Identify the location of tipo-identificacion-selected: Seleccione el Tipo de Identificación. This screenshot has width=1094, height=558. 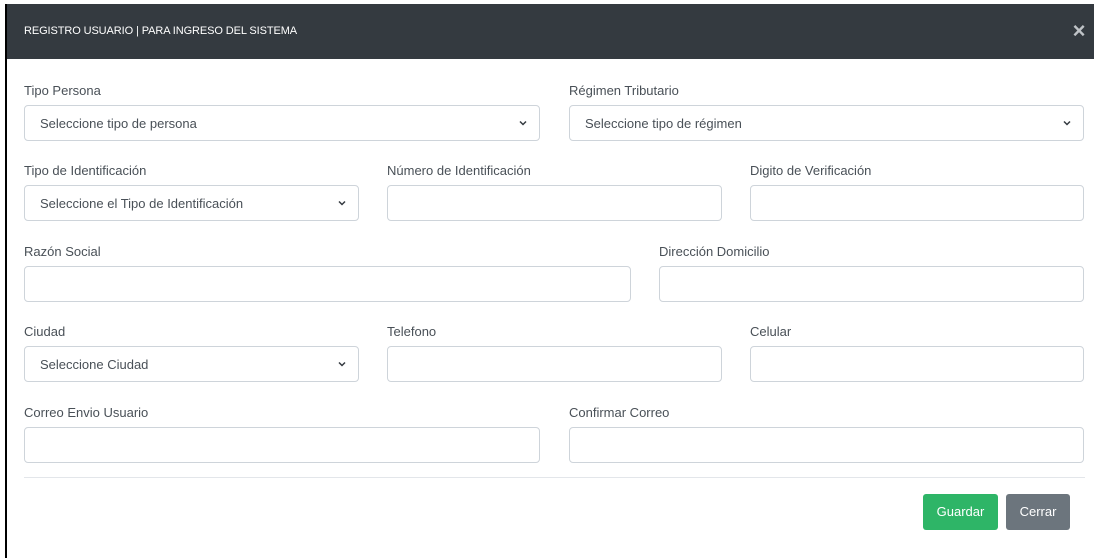
(142, 203).